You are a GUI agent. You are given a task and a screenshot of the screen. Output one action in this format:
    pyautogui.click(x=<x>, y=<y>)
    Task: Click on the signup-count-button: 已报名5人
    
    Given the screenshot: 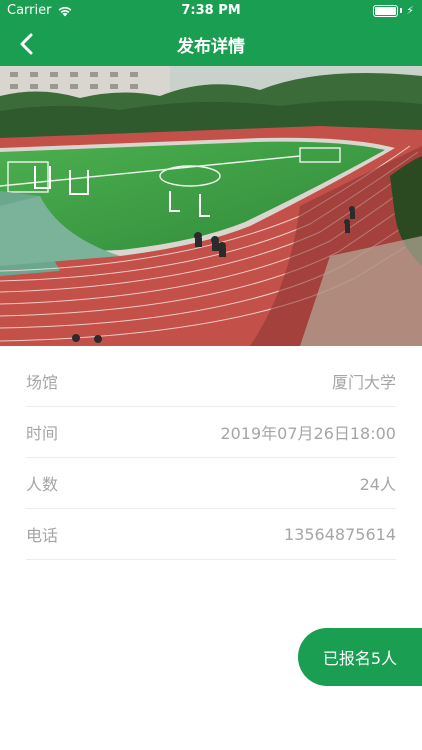 What is the action you would take?
    pyautogui.click(x=360, y=657)
    